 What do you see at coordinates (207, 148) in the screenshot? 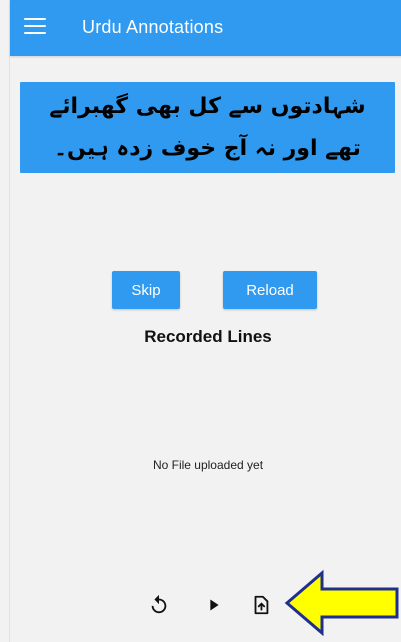
I see `annotation-line-2: تھے اور نہ آج خوف زدہ ہیں۔` at bounding box center [207, 148].